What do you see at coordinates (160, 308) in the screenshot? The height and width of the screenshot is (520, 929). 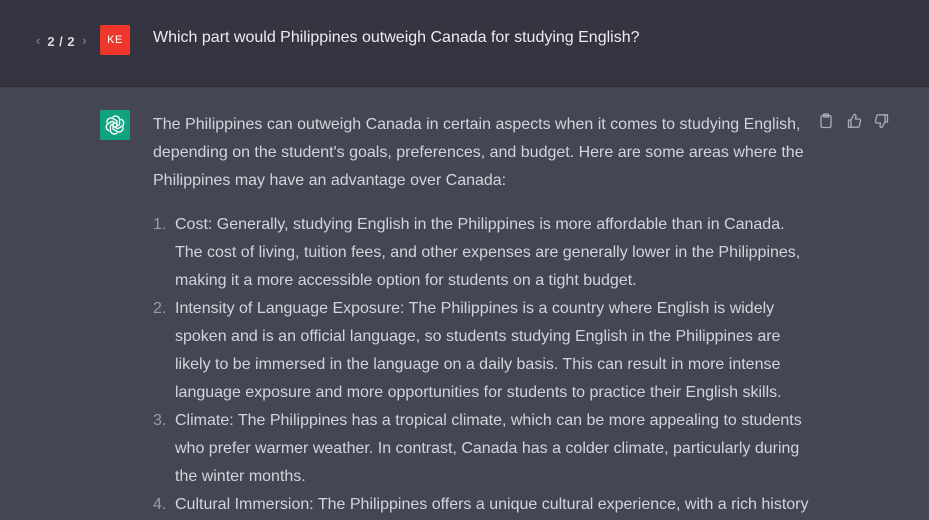 I see `list-number: 2.` at bounding box center [160, 308].